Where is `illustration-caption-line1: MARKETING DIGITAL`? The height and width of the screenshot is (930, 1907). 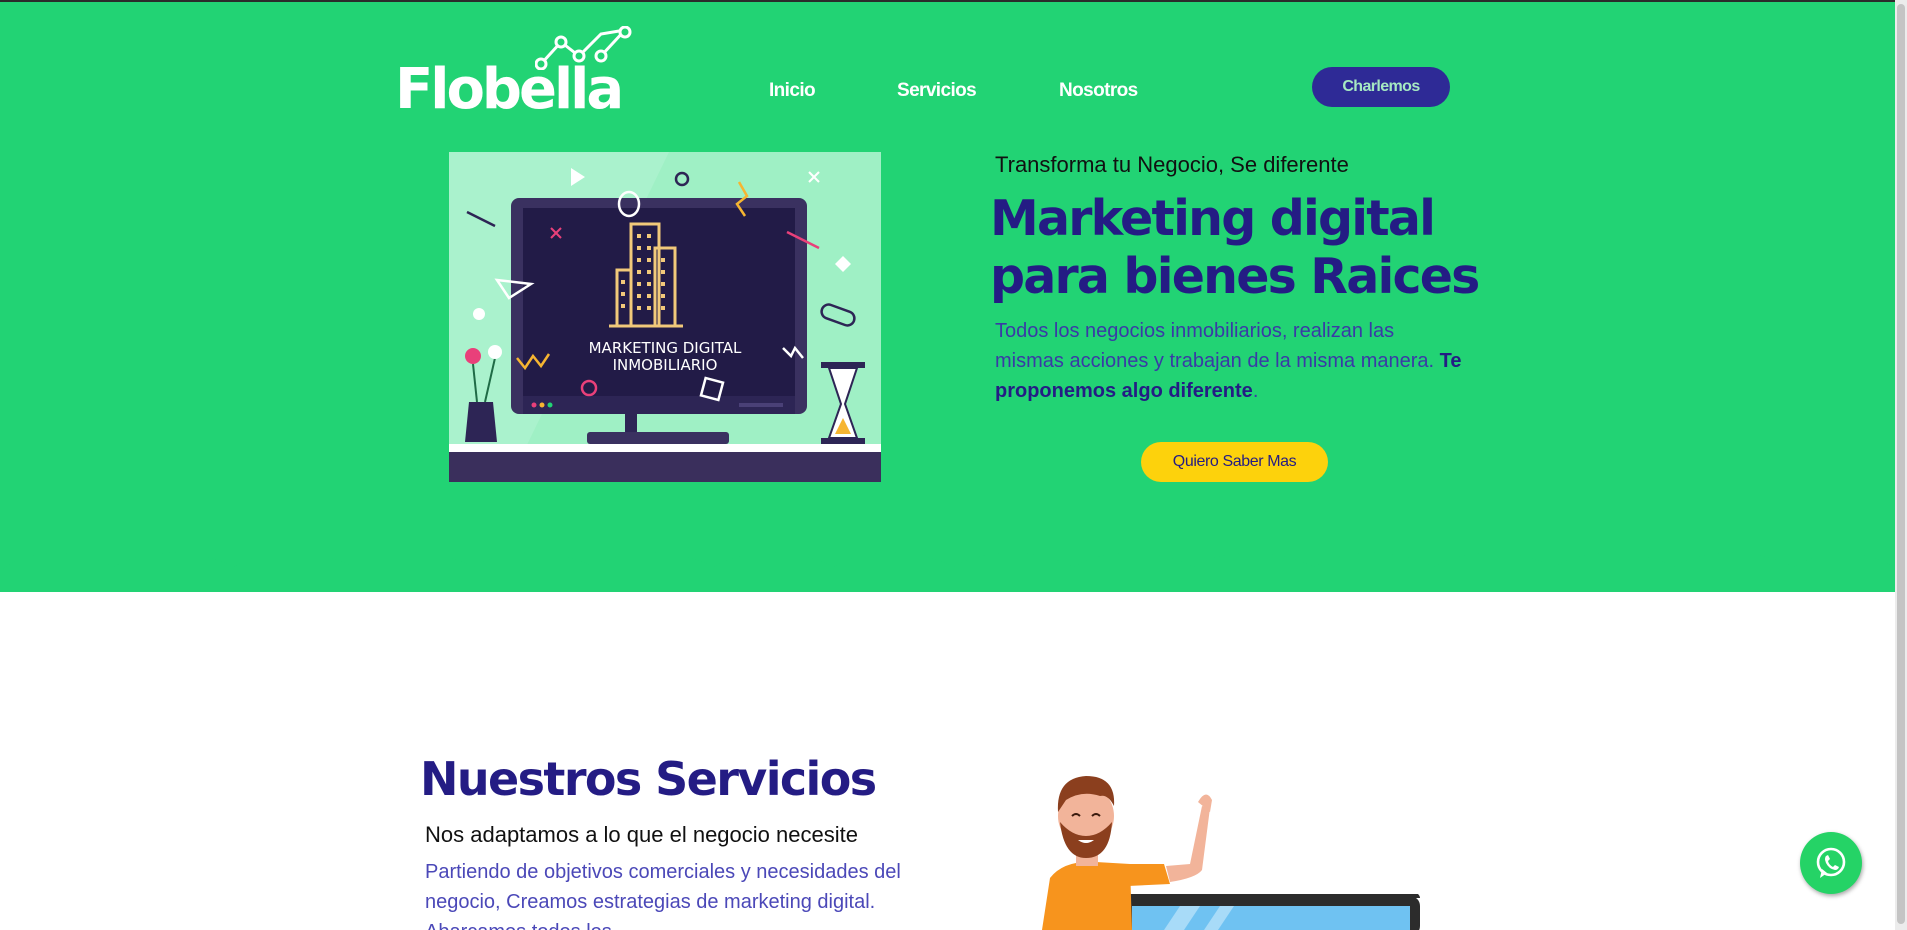 illustration-caption-line1: MARKETING DIGITAL is located at coordinates (665, 348).